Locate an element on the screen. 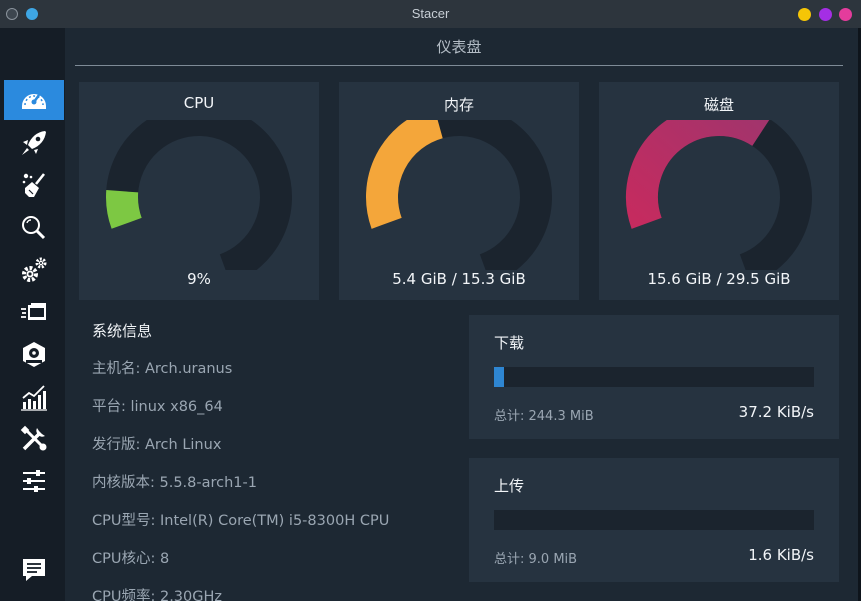  gears-icon is located at coordinates (34, 269).